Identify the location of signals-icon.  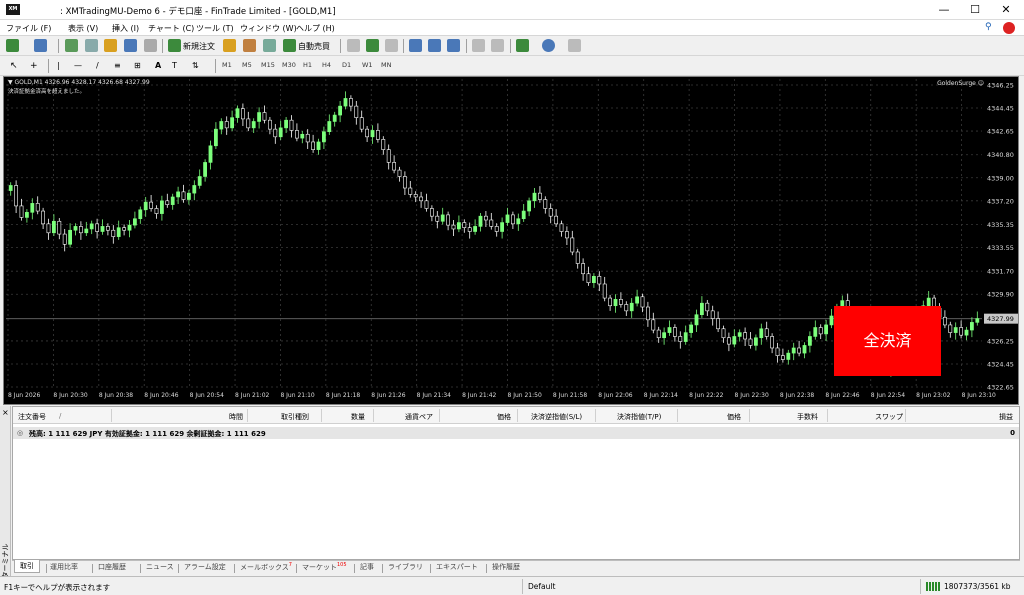
(249, 45).